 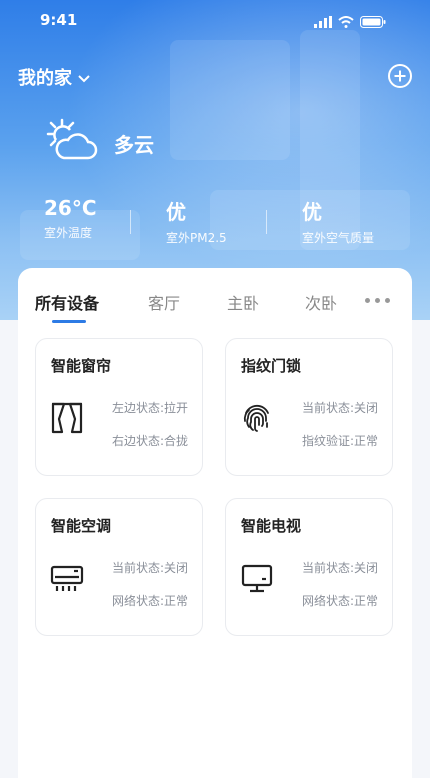 What do you see at coordinates (257, 418) in the screenshot?
I see `fingerprint-icon` at bounding box center [257, 418].